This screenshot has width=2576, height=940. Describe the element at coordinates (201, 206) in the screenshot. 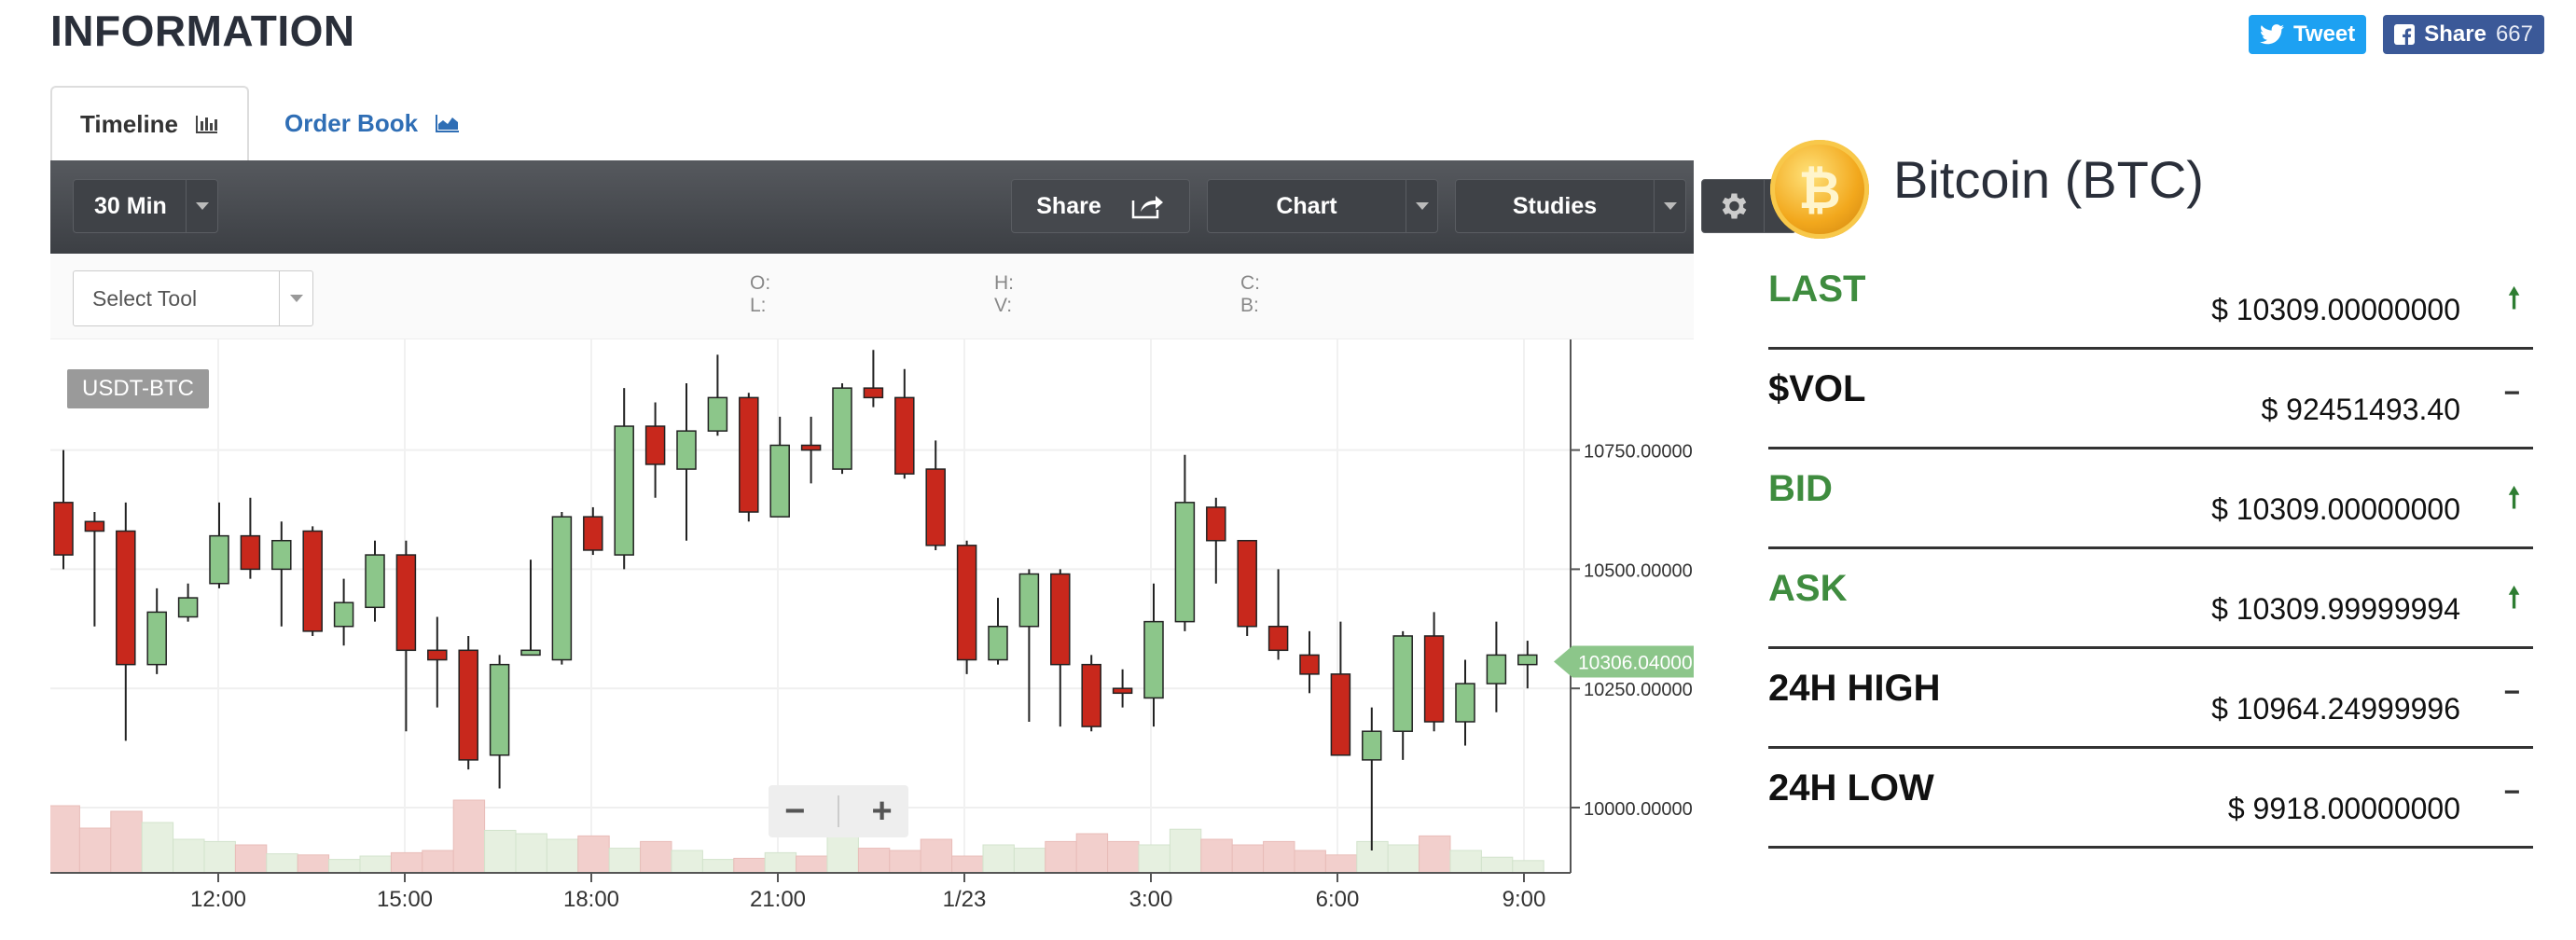

I see `chevron-down-icon` at that location.